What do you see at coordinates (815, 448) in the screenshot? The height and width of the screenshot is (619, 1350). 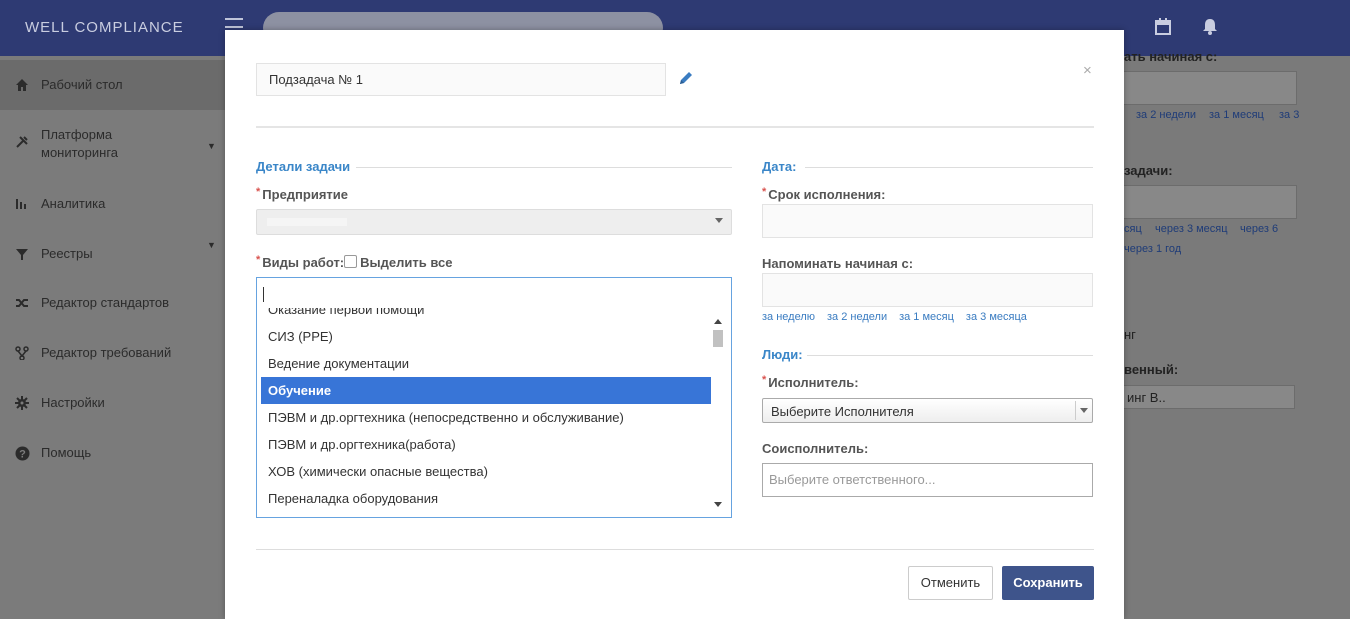 I see `coexecutor-label: Соисполнитель:` at bounding box center [815, 448].